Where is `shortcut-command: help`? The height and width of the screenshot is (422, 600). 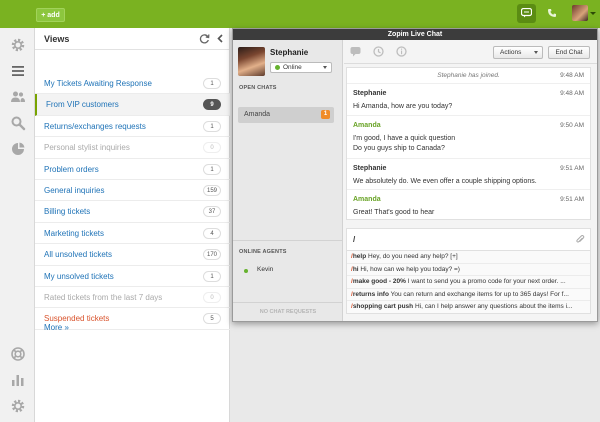 shortcut-command: help is located at coordinates (359, 256).